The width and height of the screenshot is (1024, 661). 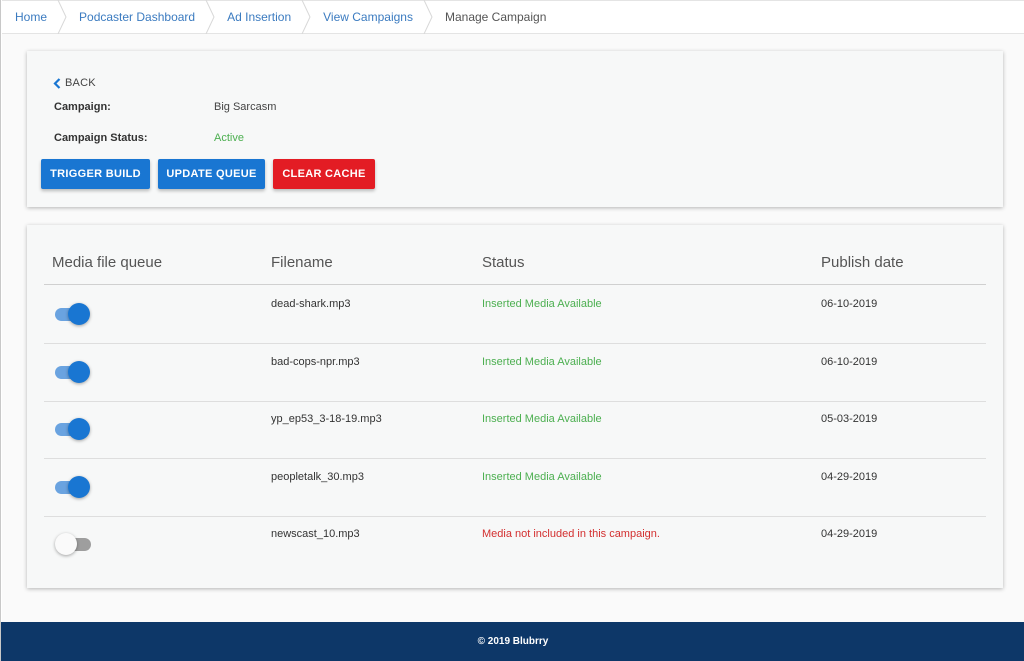 What do you see at coordinates (245, 107) in the screenshot?
I see `campaign-name: Big Sarcasm` at bounding box center [245, 107].